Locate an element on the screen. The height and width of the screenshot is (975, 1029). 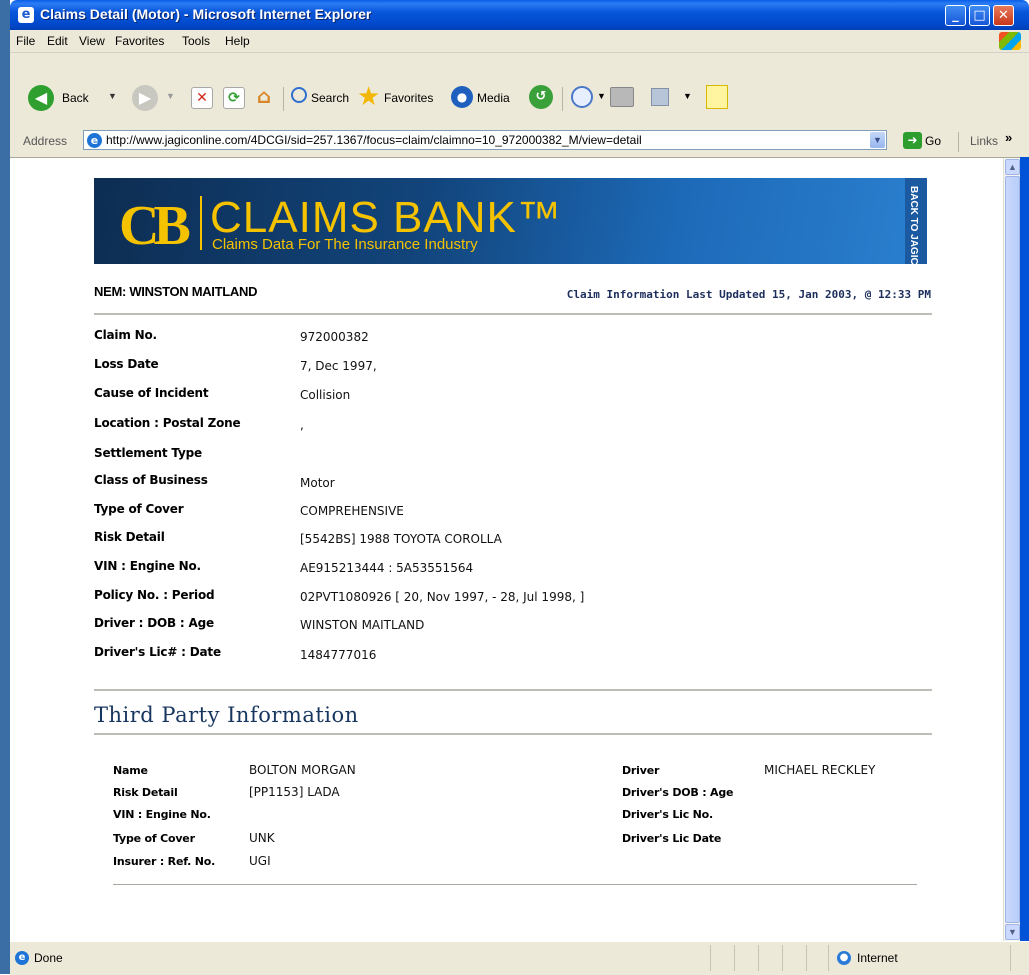
history-icon: ↺ is located at coordinates (541, 97).